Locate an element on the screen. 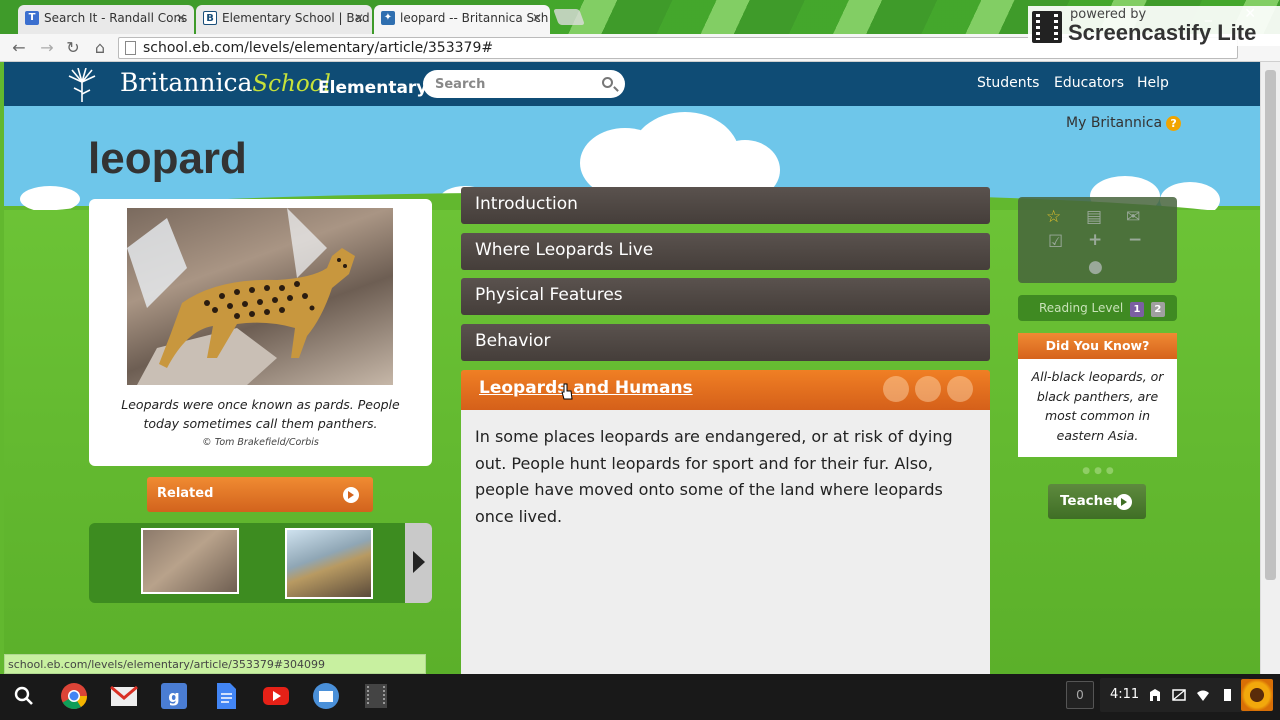 Image resolution: width=1280 pixels, height=720 pixels. print-icon: ▤ is located at coordinates (1094, 217).